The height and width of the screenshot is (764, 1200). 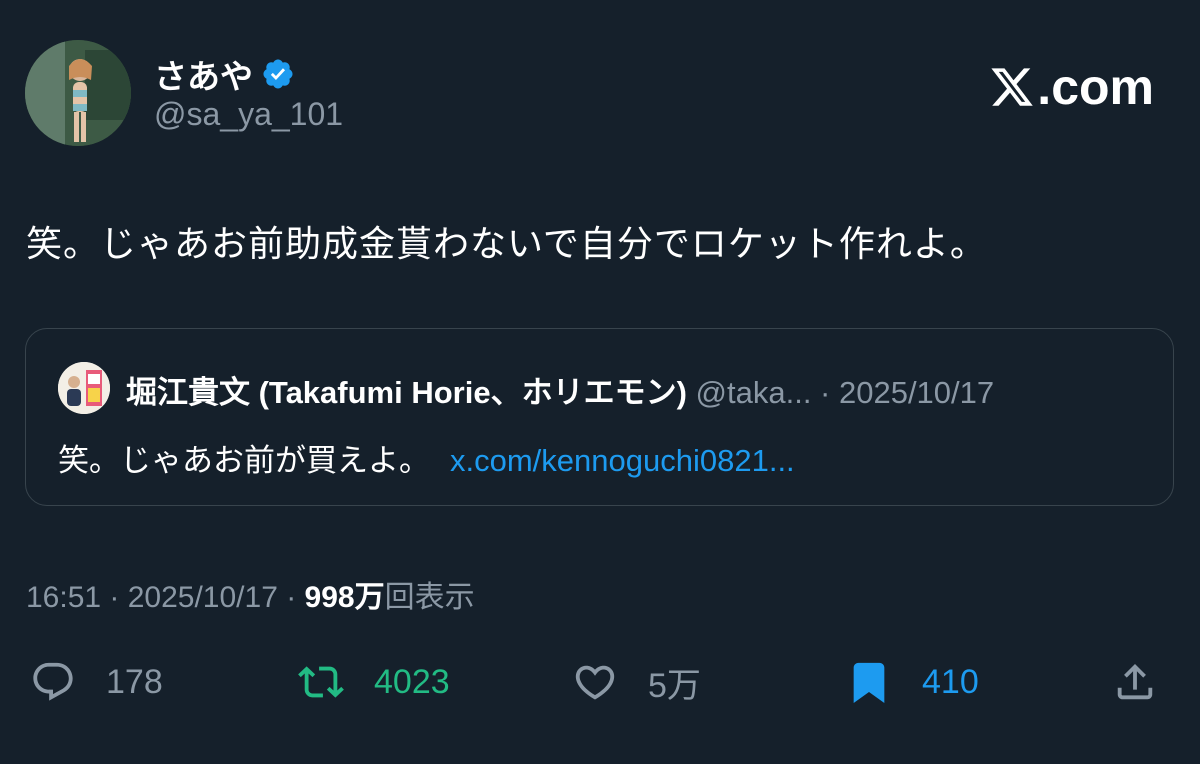 I want to click on views-label: 回表示, so click(x=429, y=597).